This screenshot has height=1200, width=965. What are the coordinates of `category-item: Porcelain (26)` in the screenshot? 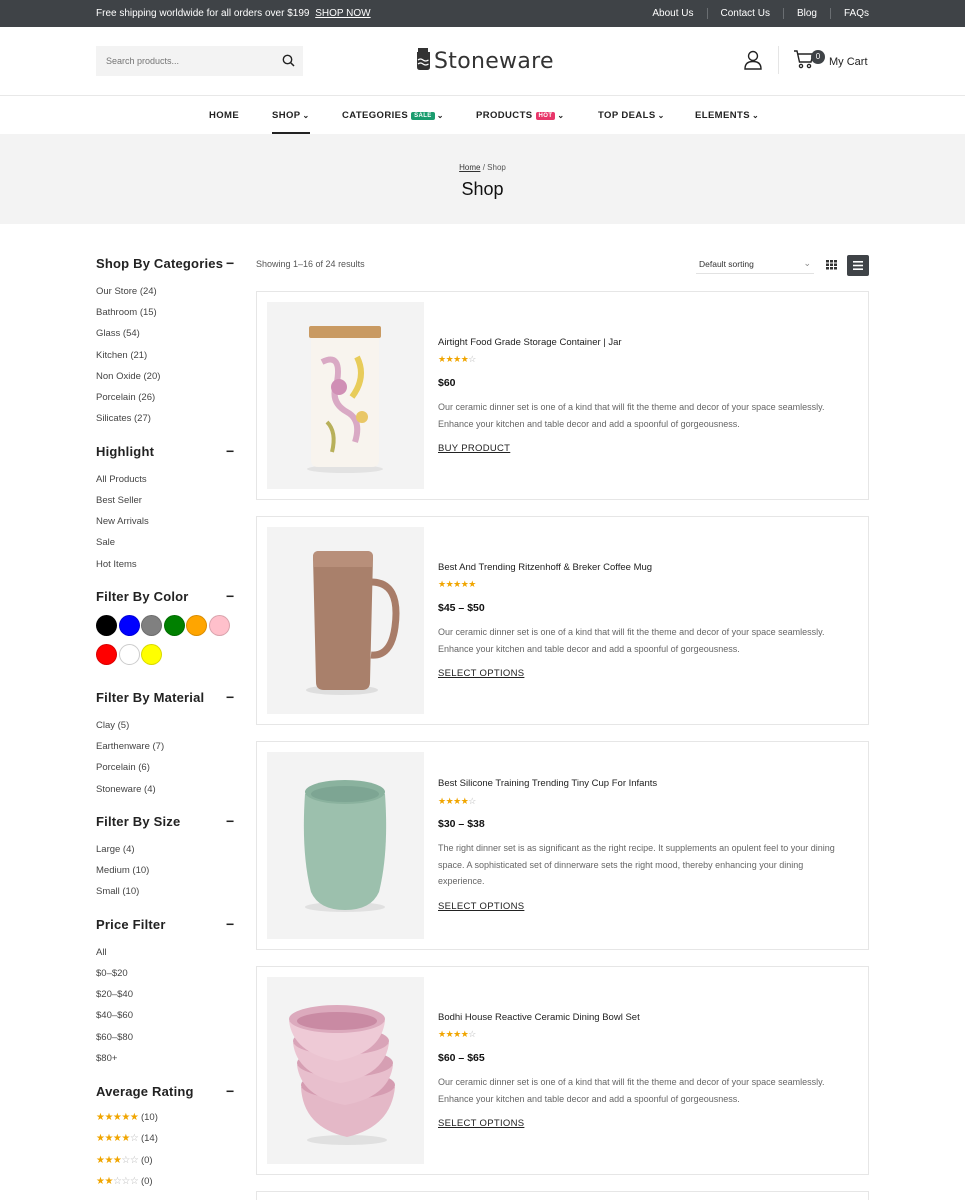 It's located at (125, 397).